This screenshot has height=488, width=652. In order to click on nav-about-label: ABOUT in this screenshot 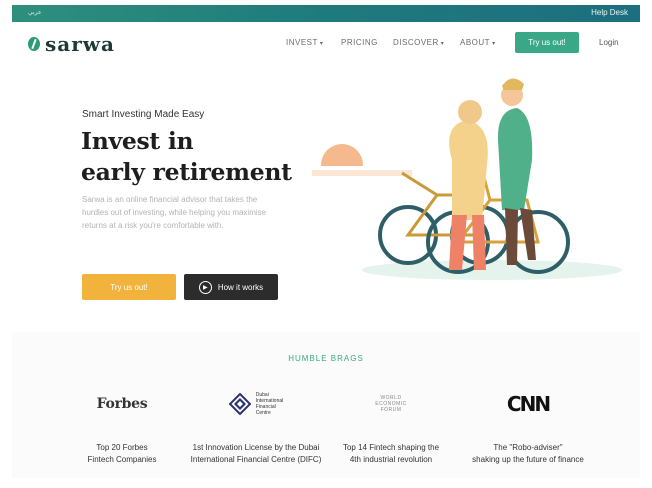, I will do `click(475, 42)`.